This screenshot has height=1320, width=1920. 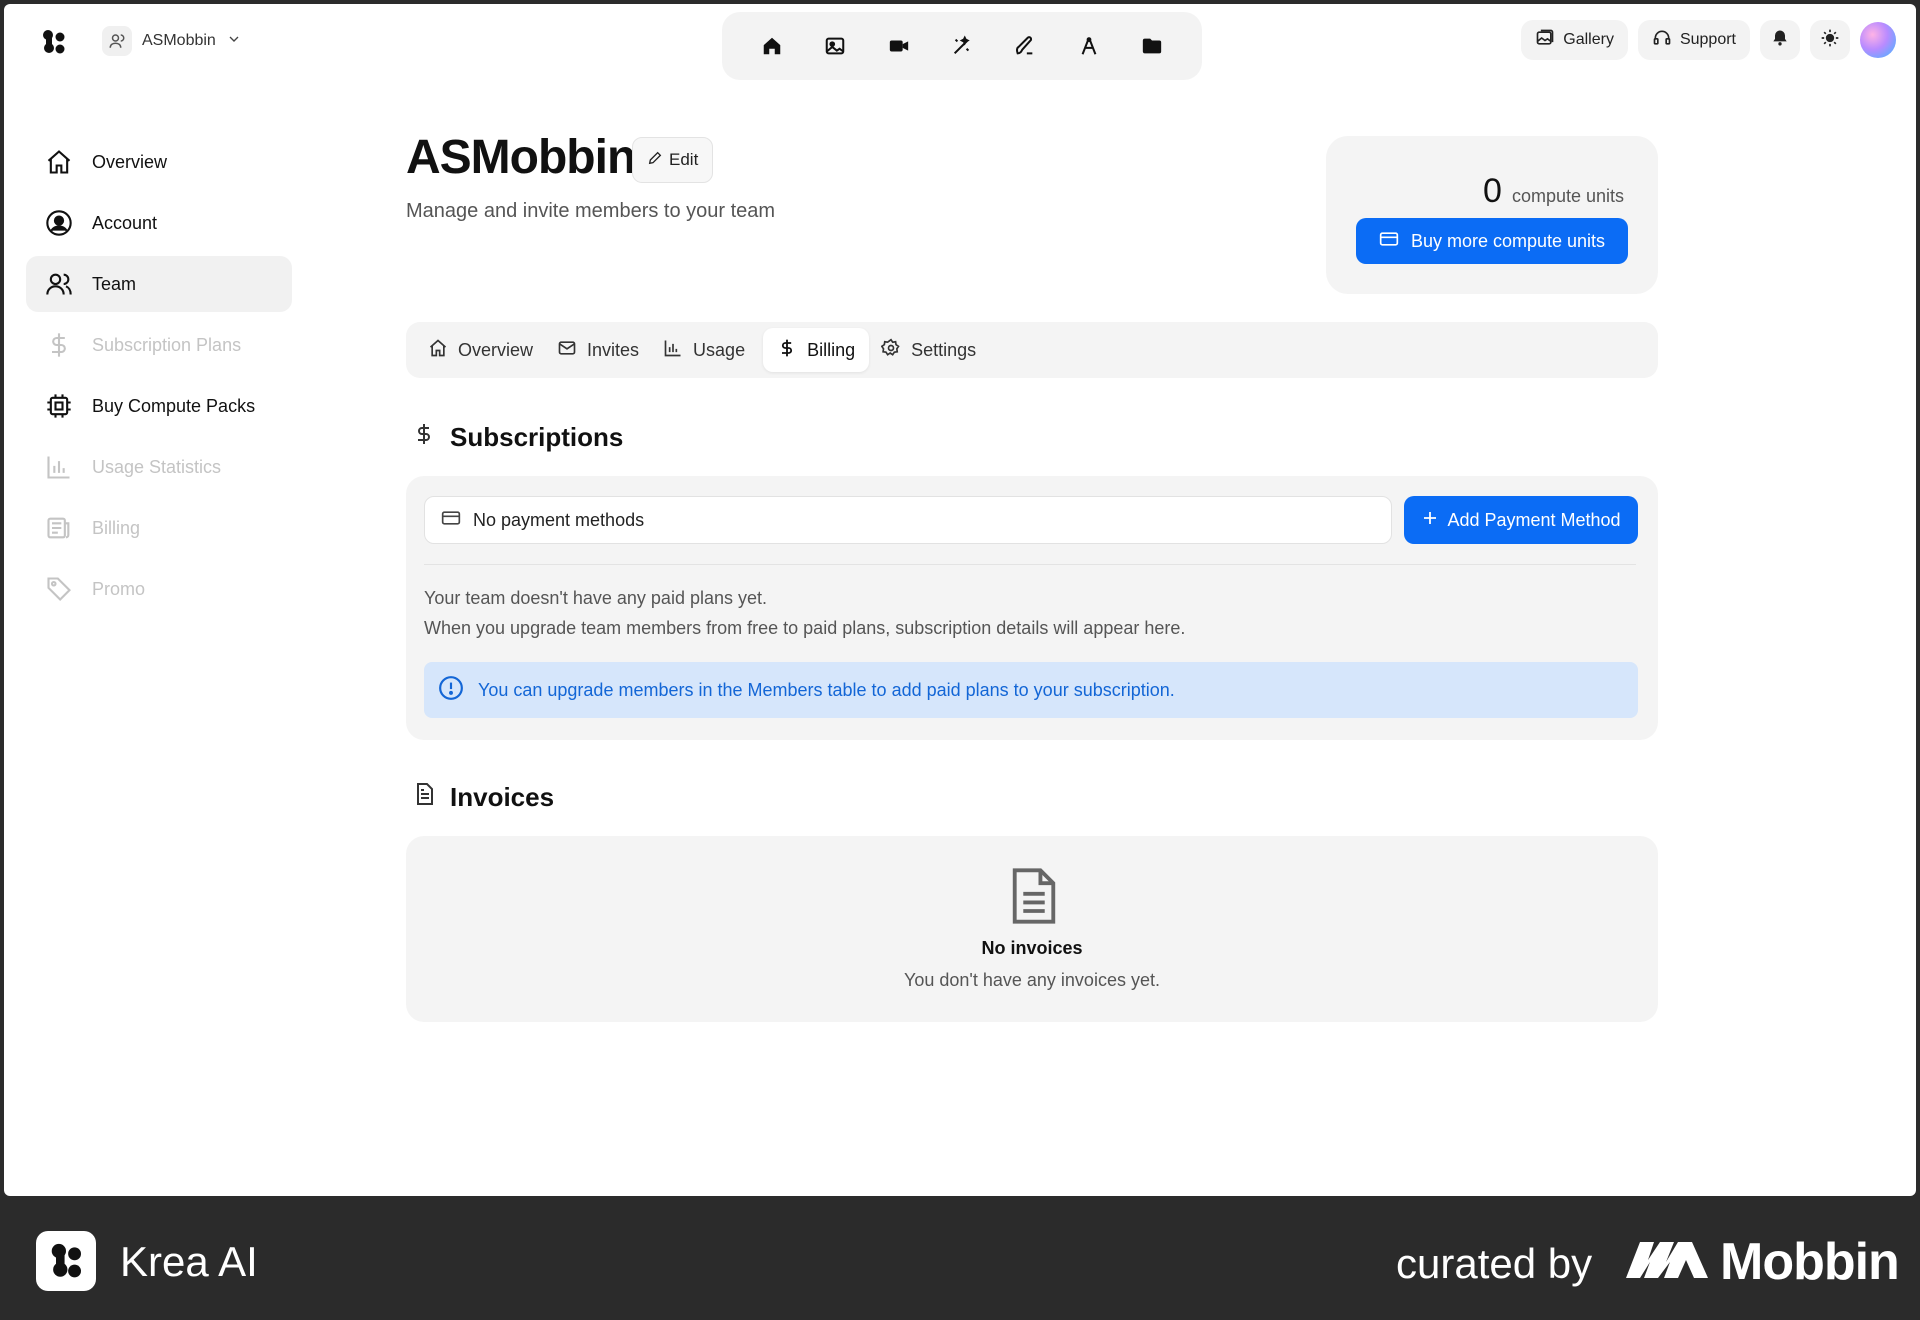 What do you see at coordinates (899, 46) in the screenshot?
I see `video-tool-icon` at bounding box center [899, 46].